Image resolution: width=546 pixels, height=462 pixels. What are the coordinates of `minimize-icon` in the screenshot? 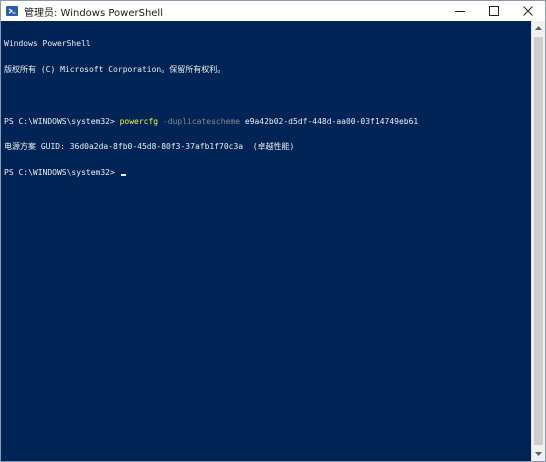 It's located at (460, 11).